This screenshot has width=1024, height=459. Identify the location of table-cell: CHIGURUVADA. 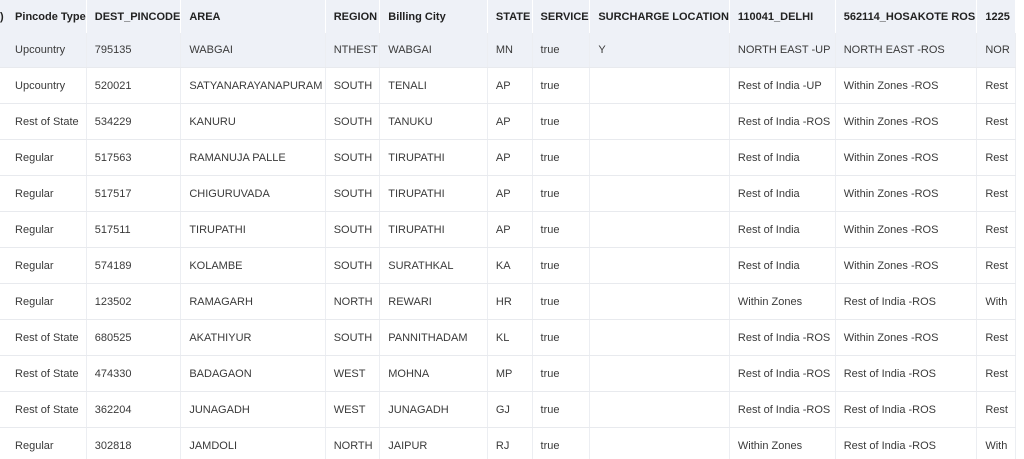
(253, 193).